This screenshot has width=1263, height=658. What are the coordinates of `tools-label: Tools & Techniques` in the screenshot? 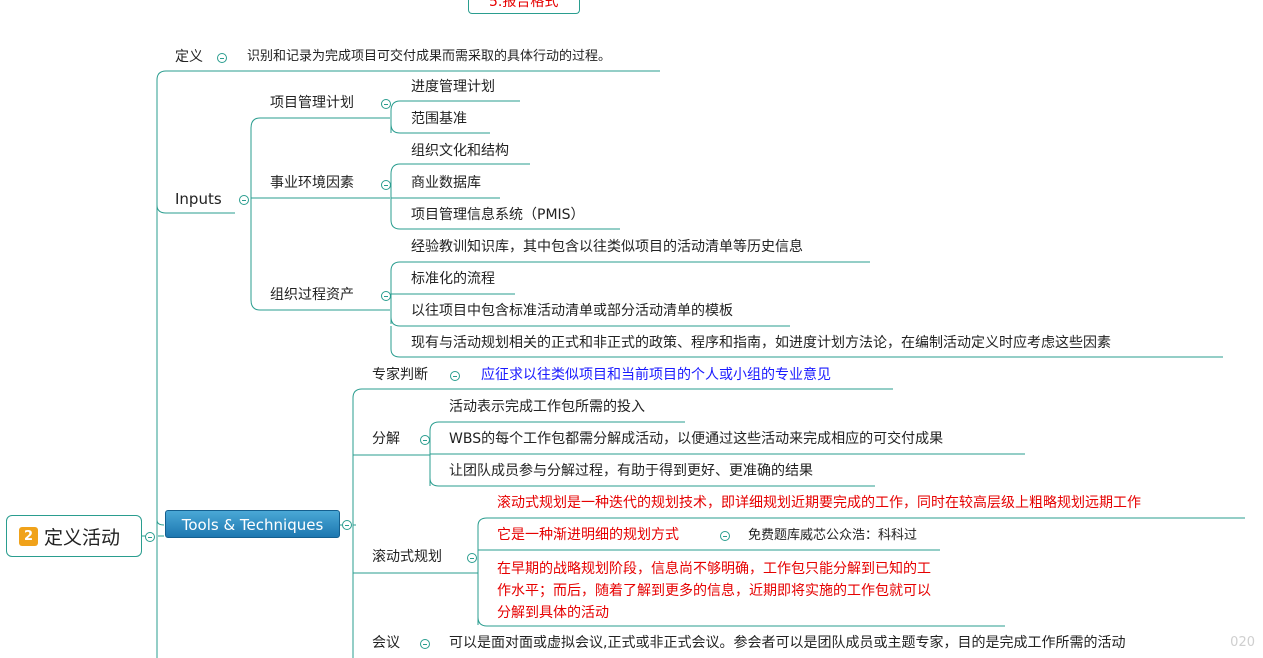 It's located at (252, 525).